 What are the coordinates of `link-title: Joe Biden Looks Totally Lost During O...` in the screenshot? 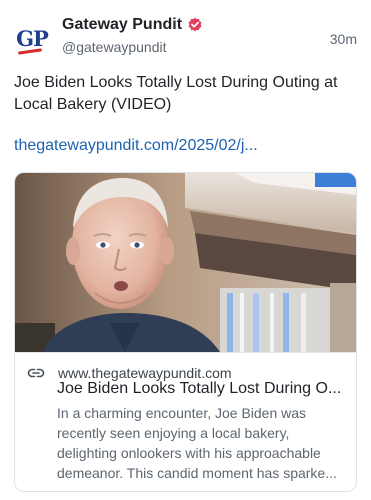 It's located at (203, 389).